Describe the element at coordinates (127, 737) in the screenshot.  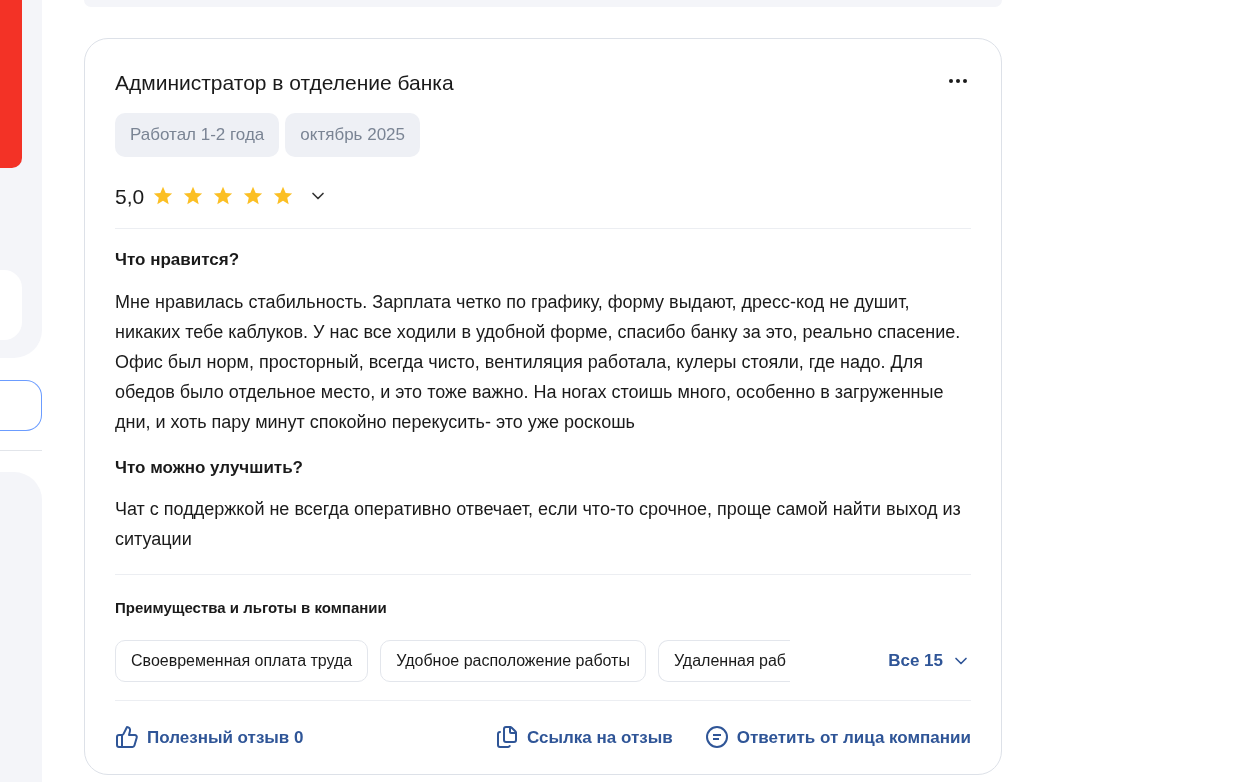
I see `thumbs-up-icon` at that location.